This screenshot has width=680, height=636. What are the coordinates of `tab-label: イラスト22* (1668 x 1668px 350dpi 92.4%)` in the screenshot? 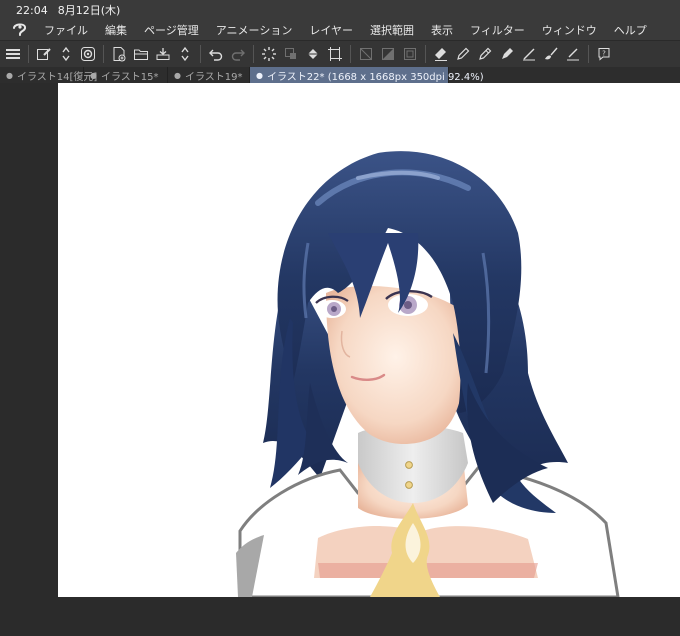 It's located at (375, 77).